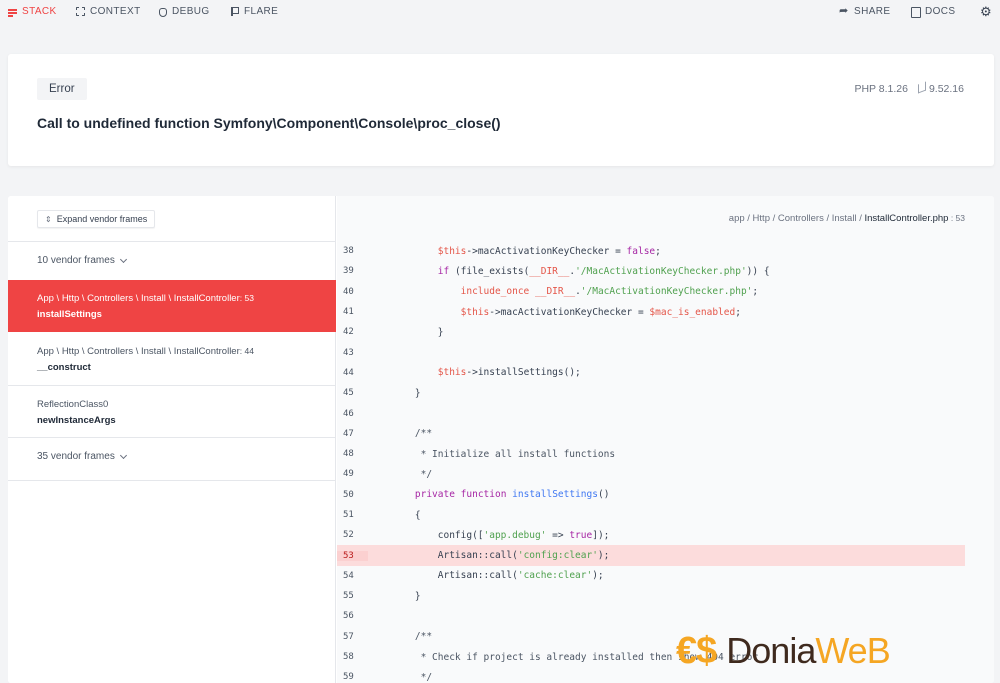 Image resolution: width=1000 pixels, height=683 pixels. Describe the element at coordinates (348, 616) in the screenshot. I see `line-number: 56` at that location.